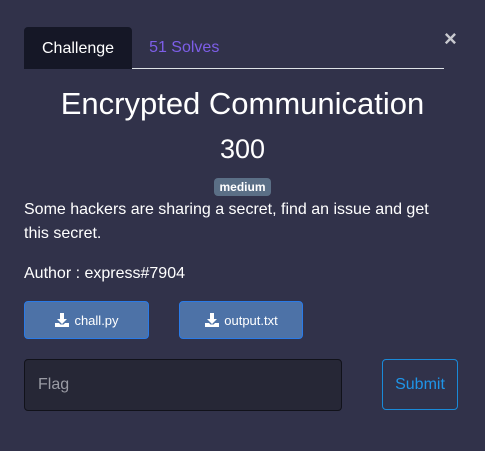  I want to click on challenge-points: 300, so click(242, 149).